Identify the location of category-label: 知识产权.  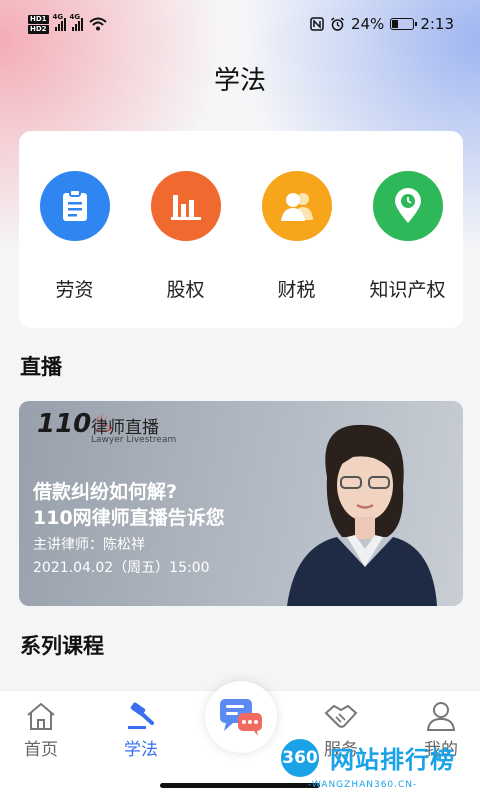
(407, 290).